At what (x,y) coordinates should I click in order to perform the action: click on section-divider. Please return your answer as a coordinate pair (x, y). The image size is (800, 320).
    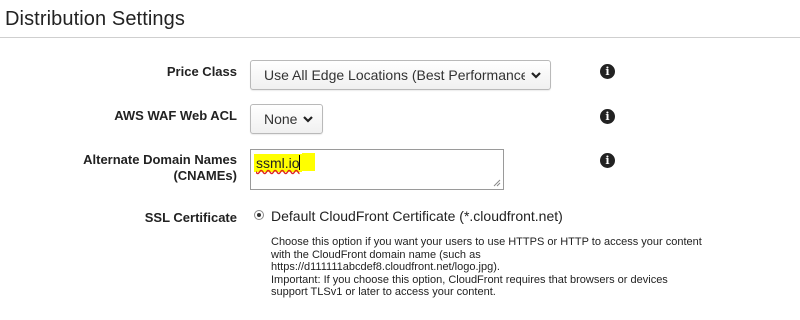
    Looking at the image, I should click on (400, 37).